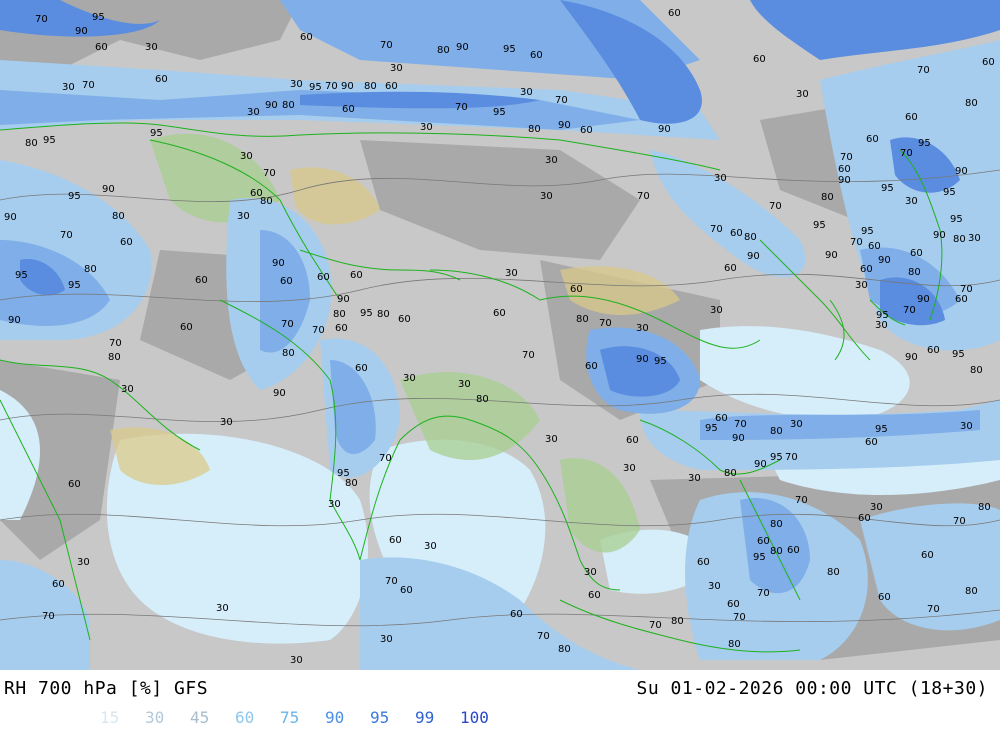 The width and height of the screenshot is (1000, 733). Describe the element at coordinates (474, 717) in the screenshot. I see `legend-item: 100` at that location.